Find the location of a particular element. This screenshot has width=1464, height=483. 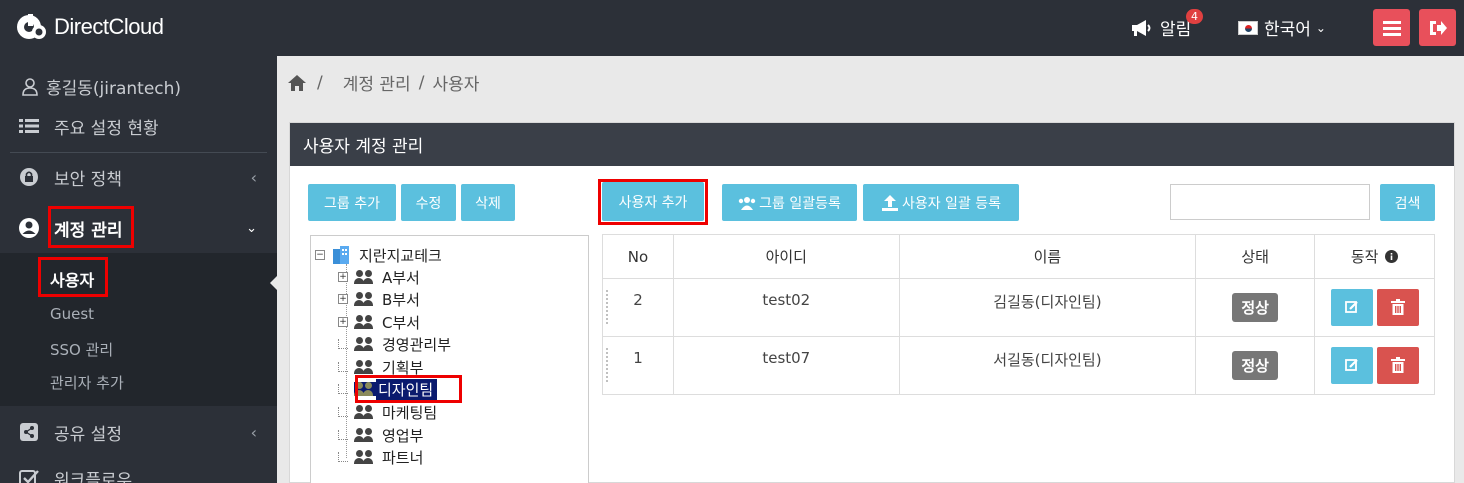

sidebar-item-share: 공유 설정 ‹ is located at coordinates (138, 432).